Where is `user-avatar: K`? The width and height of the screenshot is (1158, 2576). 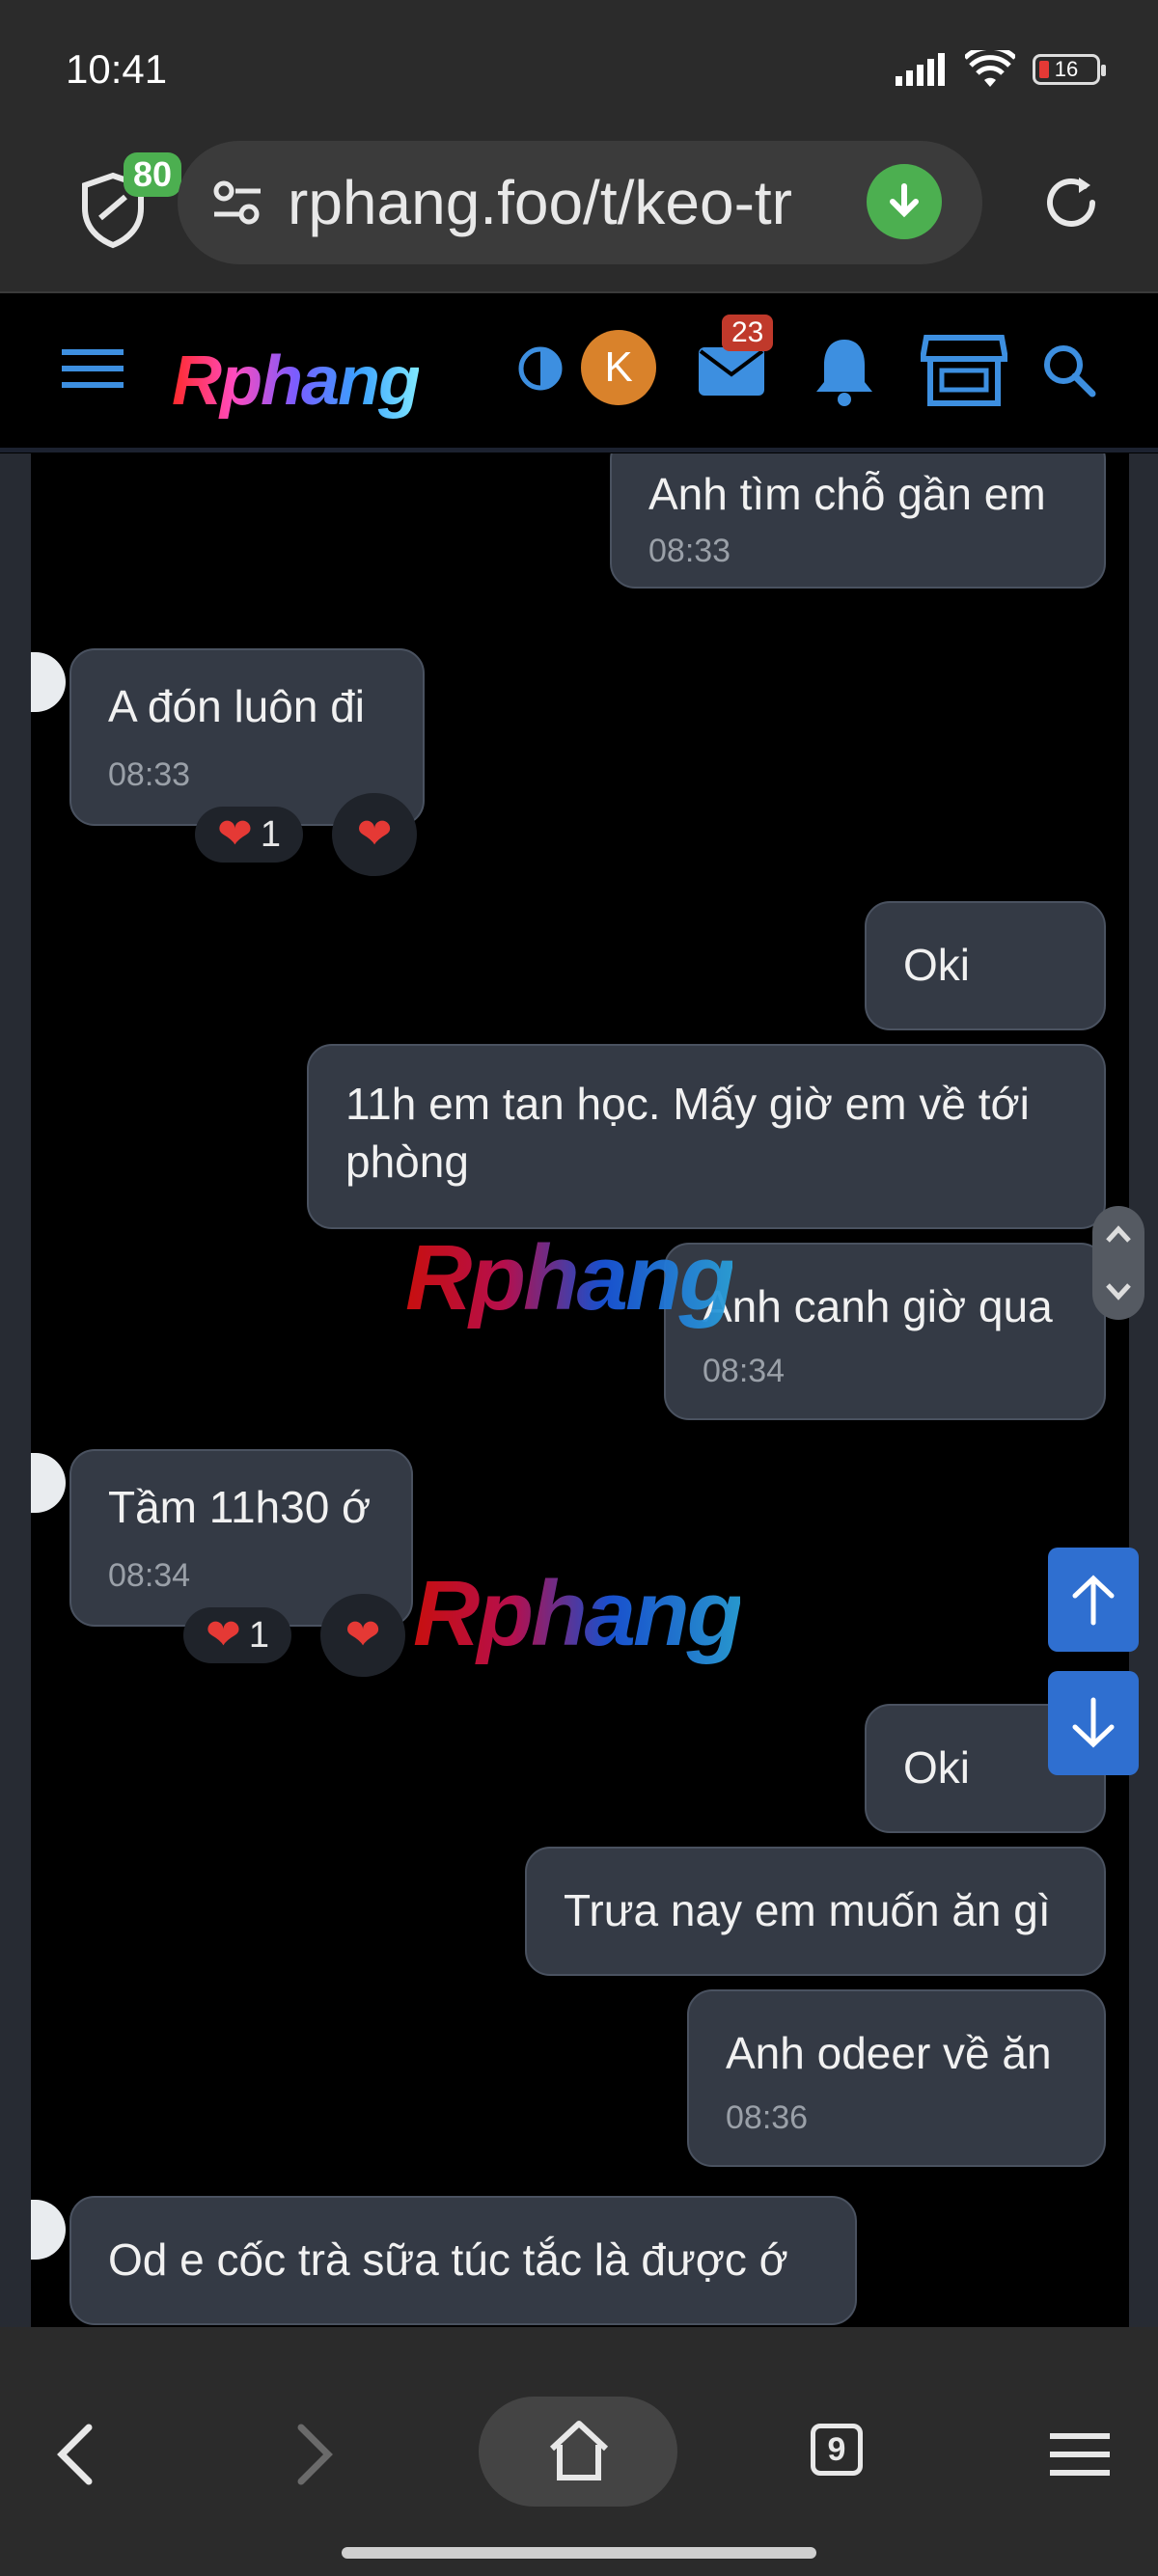
user-avatar: K is located at coordinates (618, 368).